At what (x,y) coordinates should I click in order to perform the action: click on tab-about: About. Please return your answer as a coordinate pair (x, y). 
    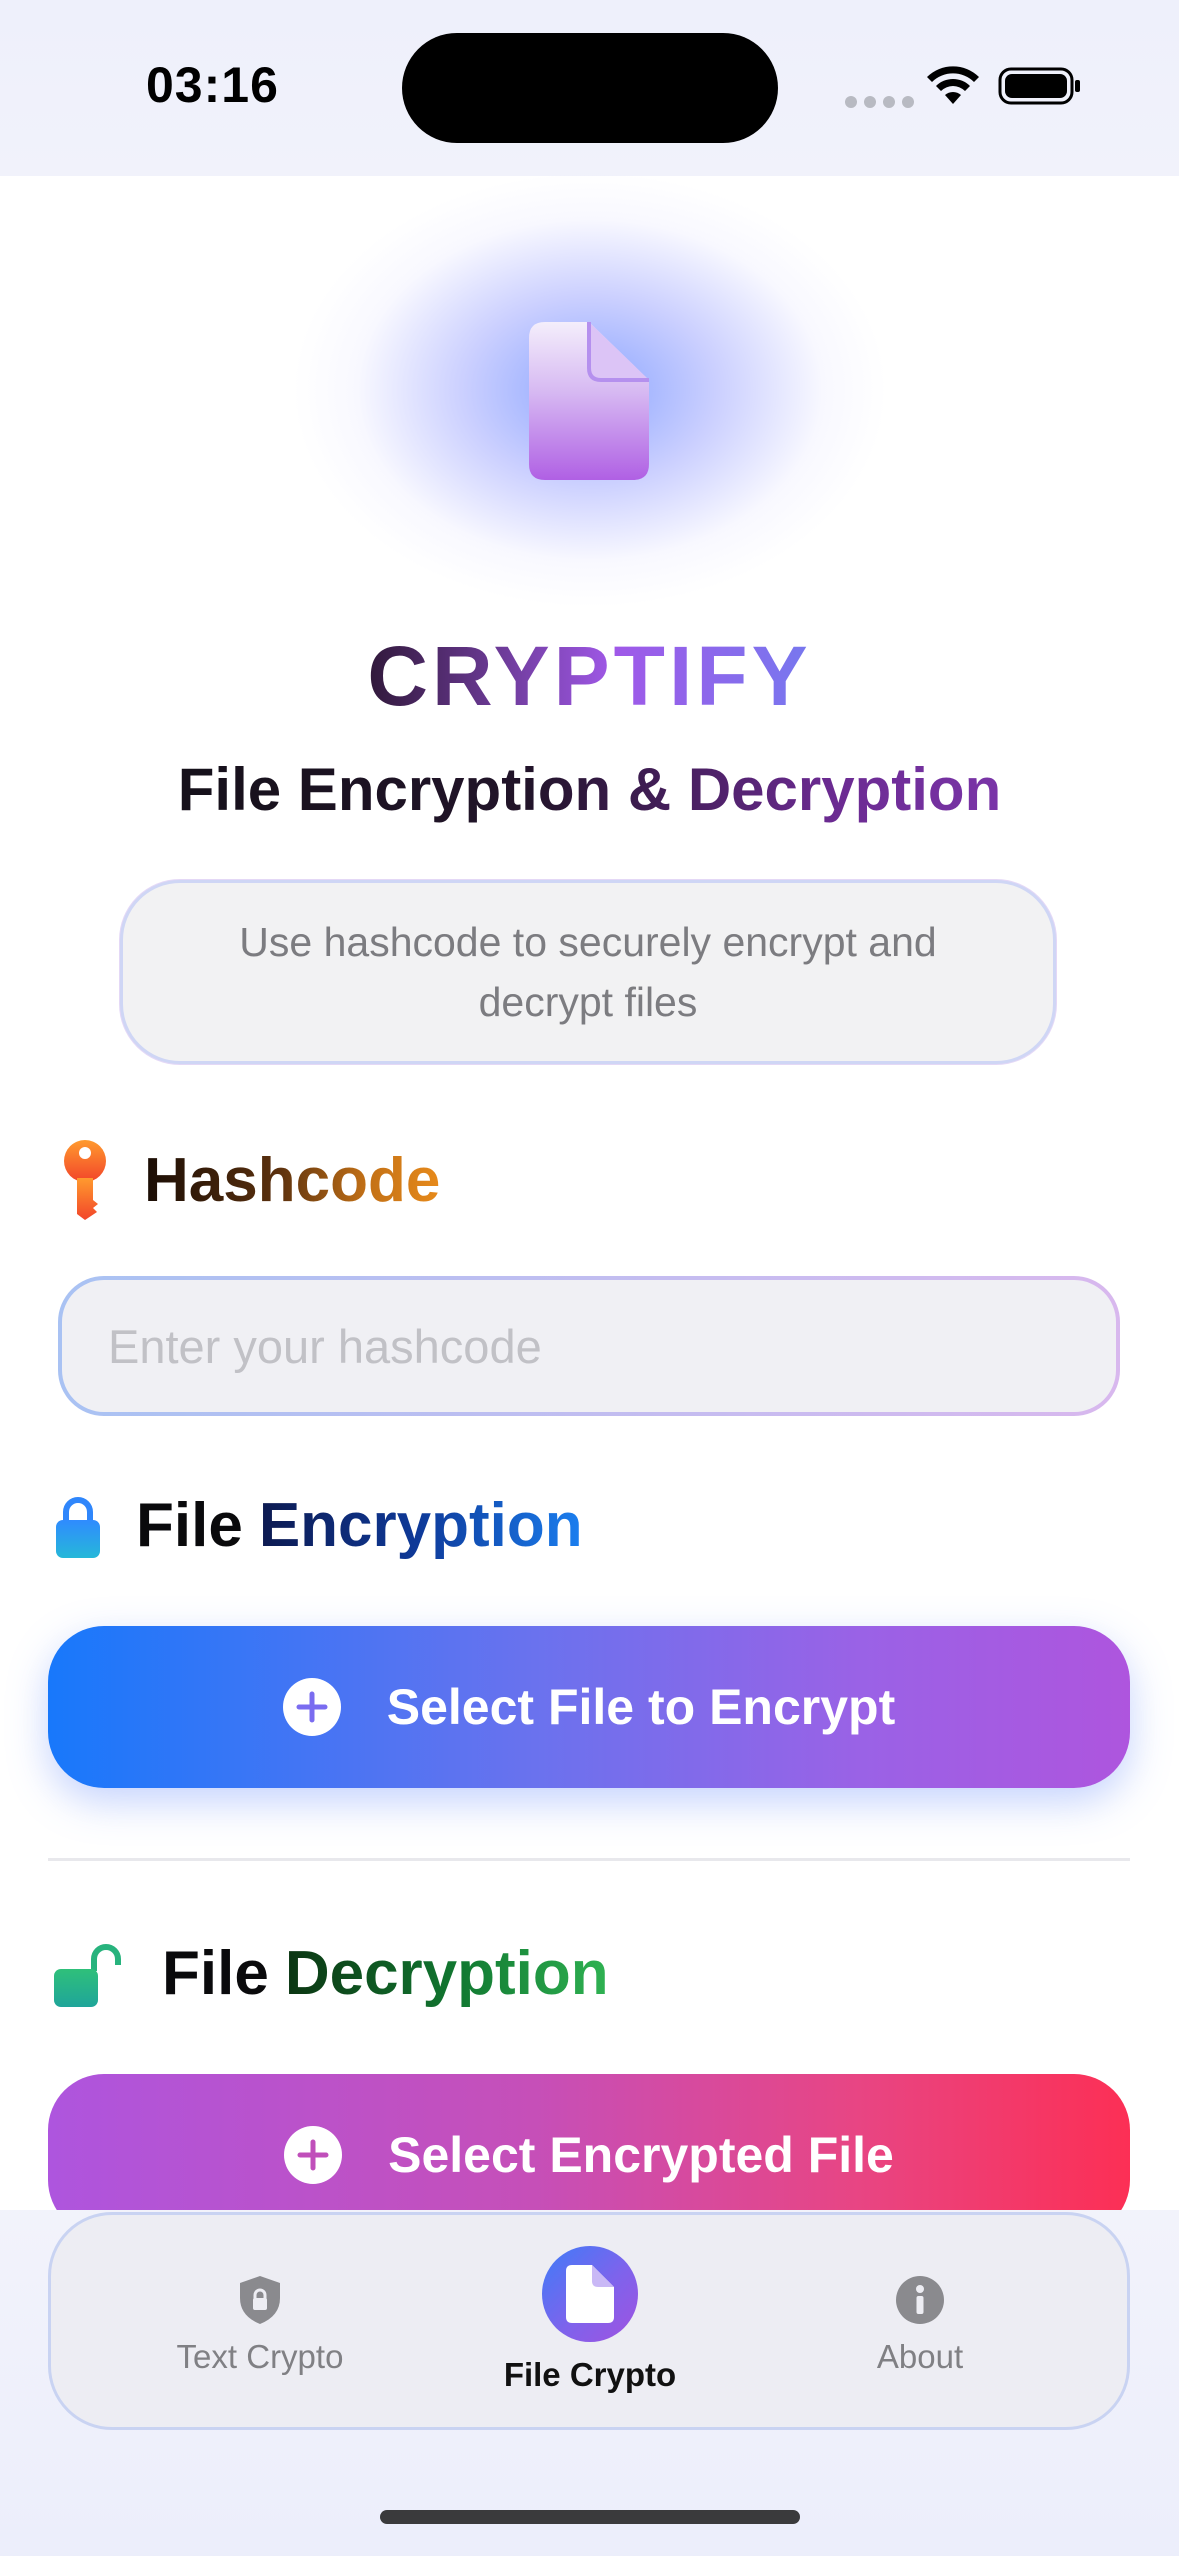
    Looking at the image, I should click on (920, 2325).